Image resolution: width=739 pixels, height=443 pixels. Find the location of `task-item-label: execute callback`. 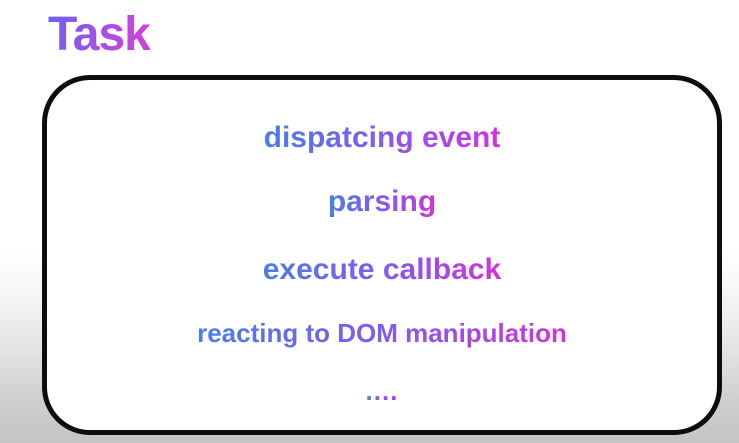

task-item-label: execute callback is located at coordinates (382, 270).